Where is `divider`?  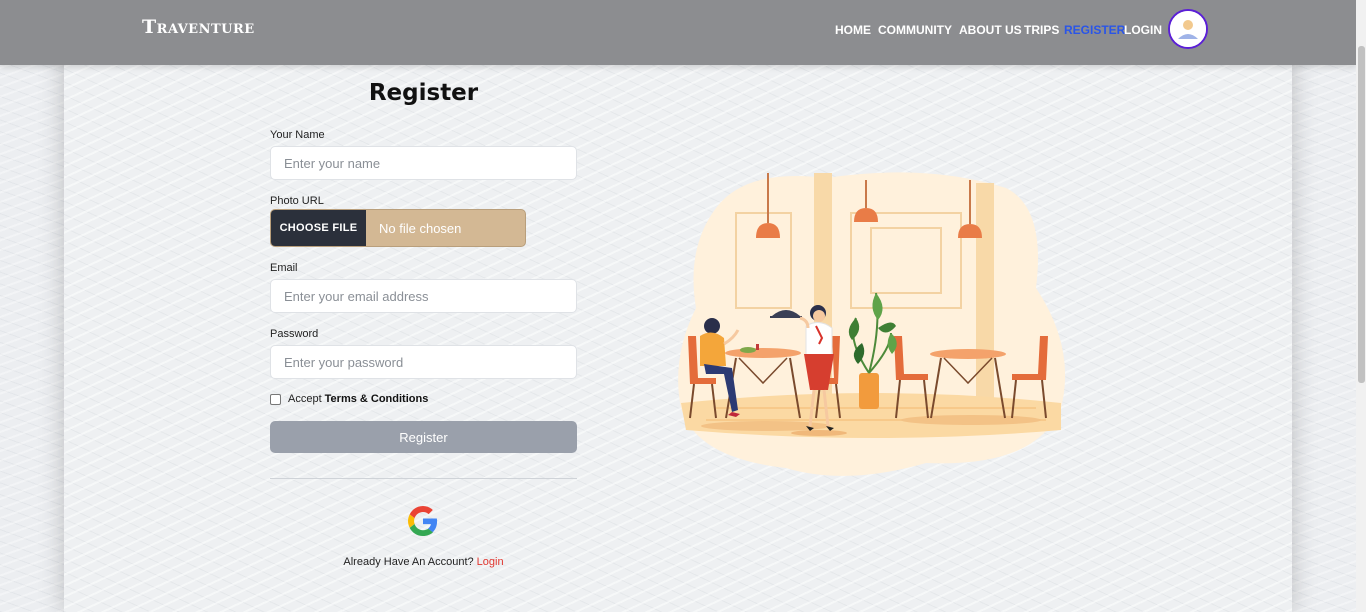 divider is located at coordinates (423, 478).